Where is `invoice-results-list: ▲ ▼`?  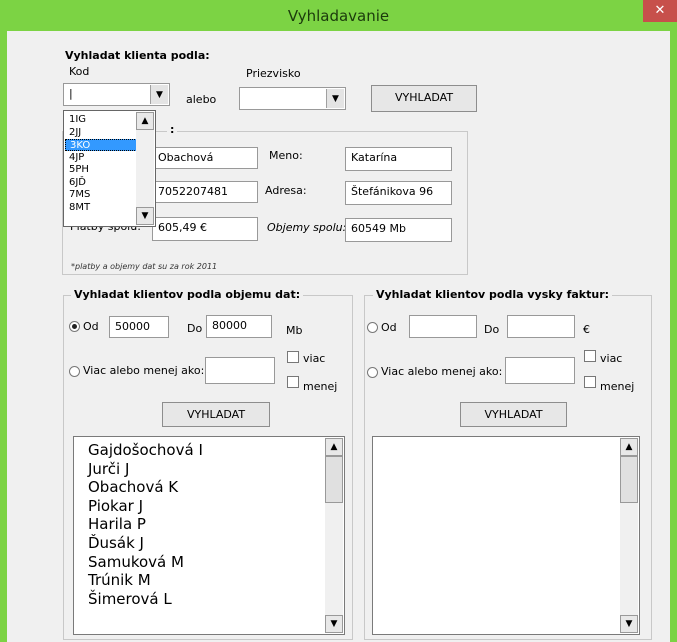 invoice-results-list: ▲ ▼ is located at coordinates (506, 535).